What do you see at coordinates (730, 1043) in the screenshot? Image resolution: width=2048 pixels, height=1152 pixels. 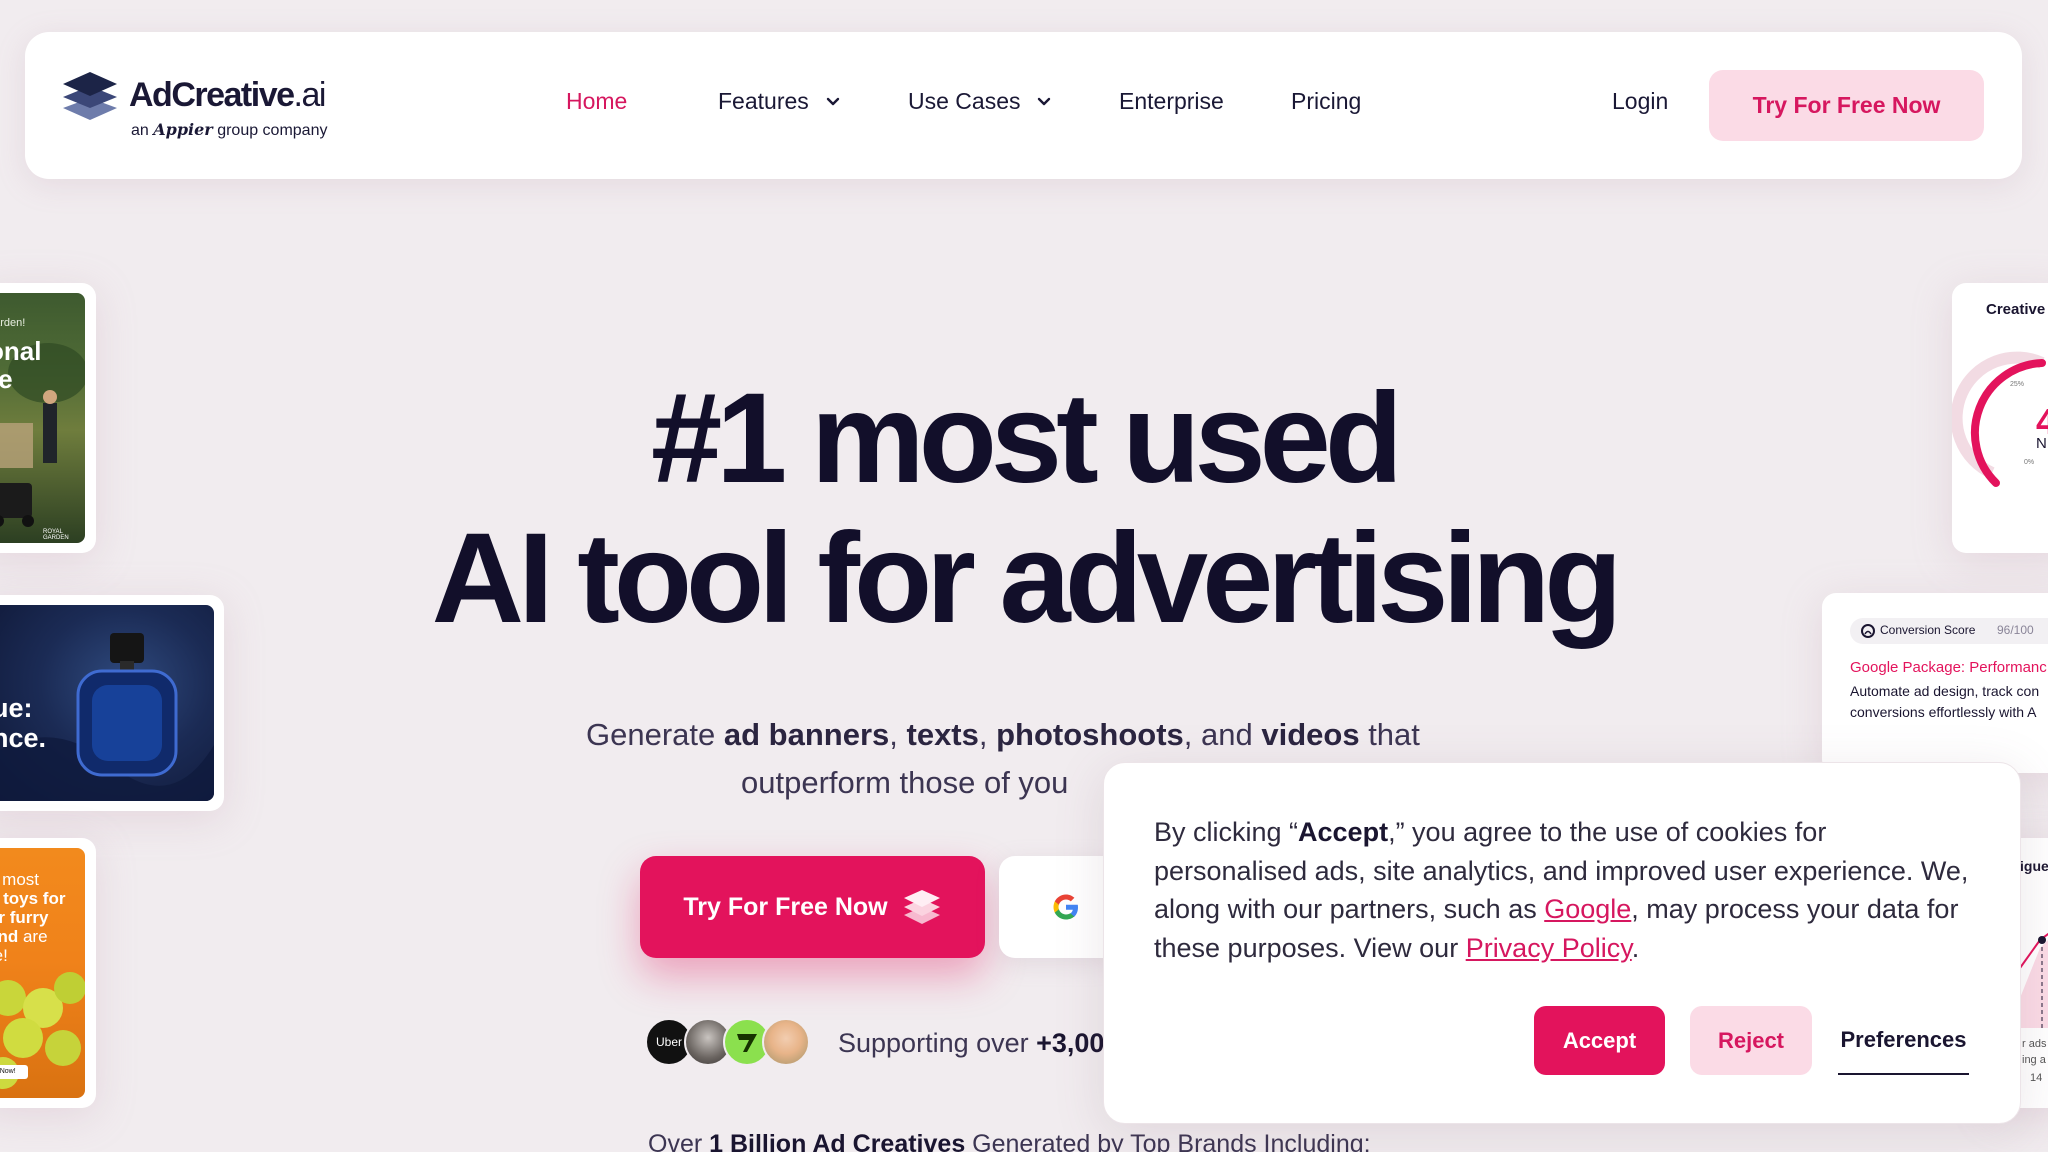 I see `customer-avatars: Uber` at bounding box center [730, 1043].